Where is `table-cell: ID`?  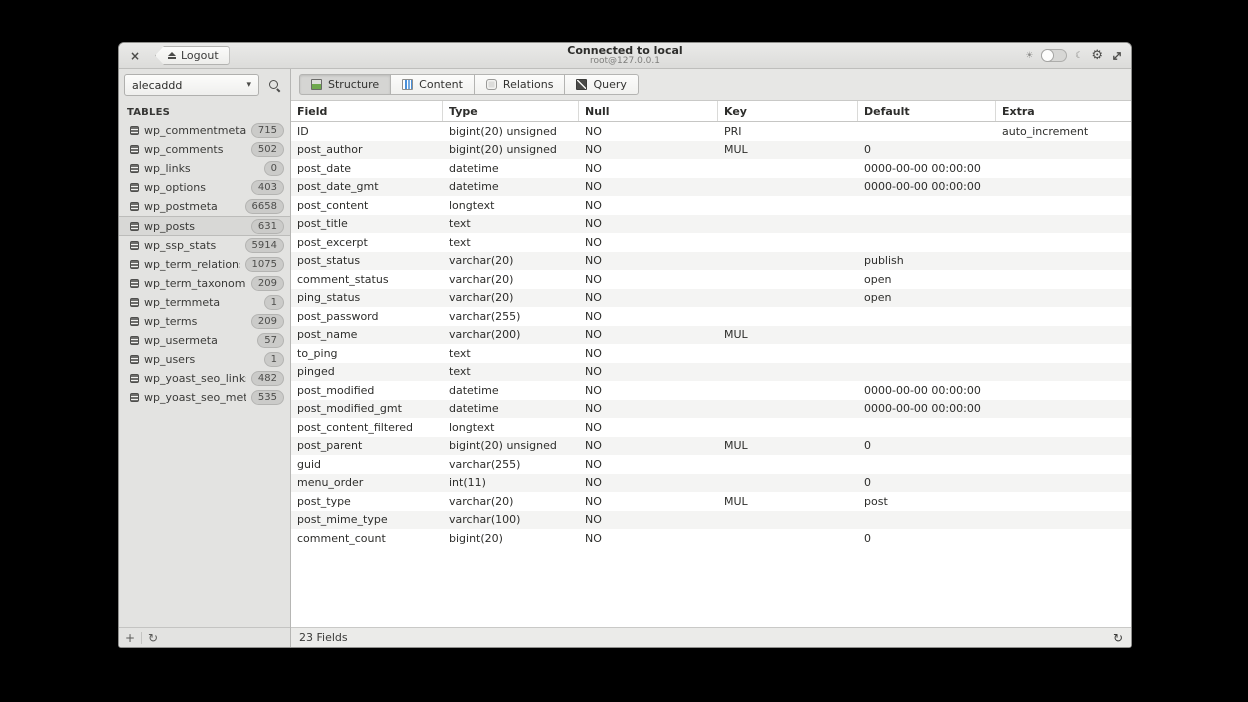 table-cell: ID is located at coordinates (303, 131).